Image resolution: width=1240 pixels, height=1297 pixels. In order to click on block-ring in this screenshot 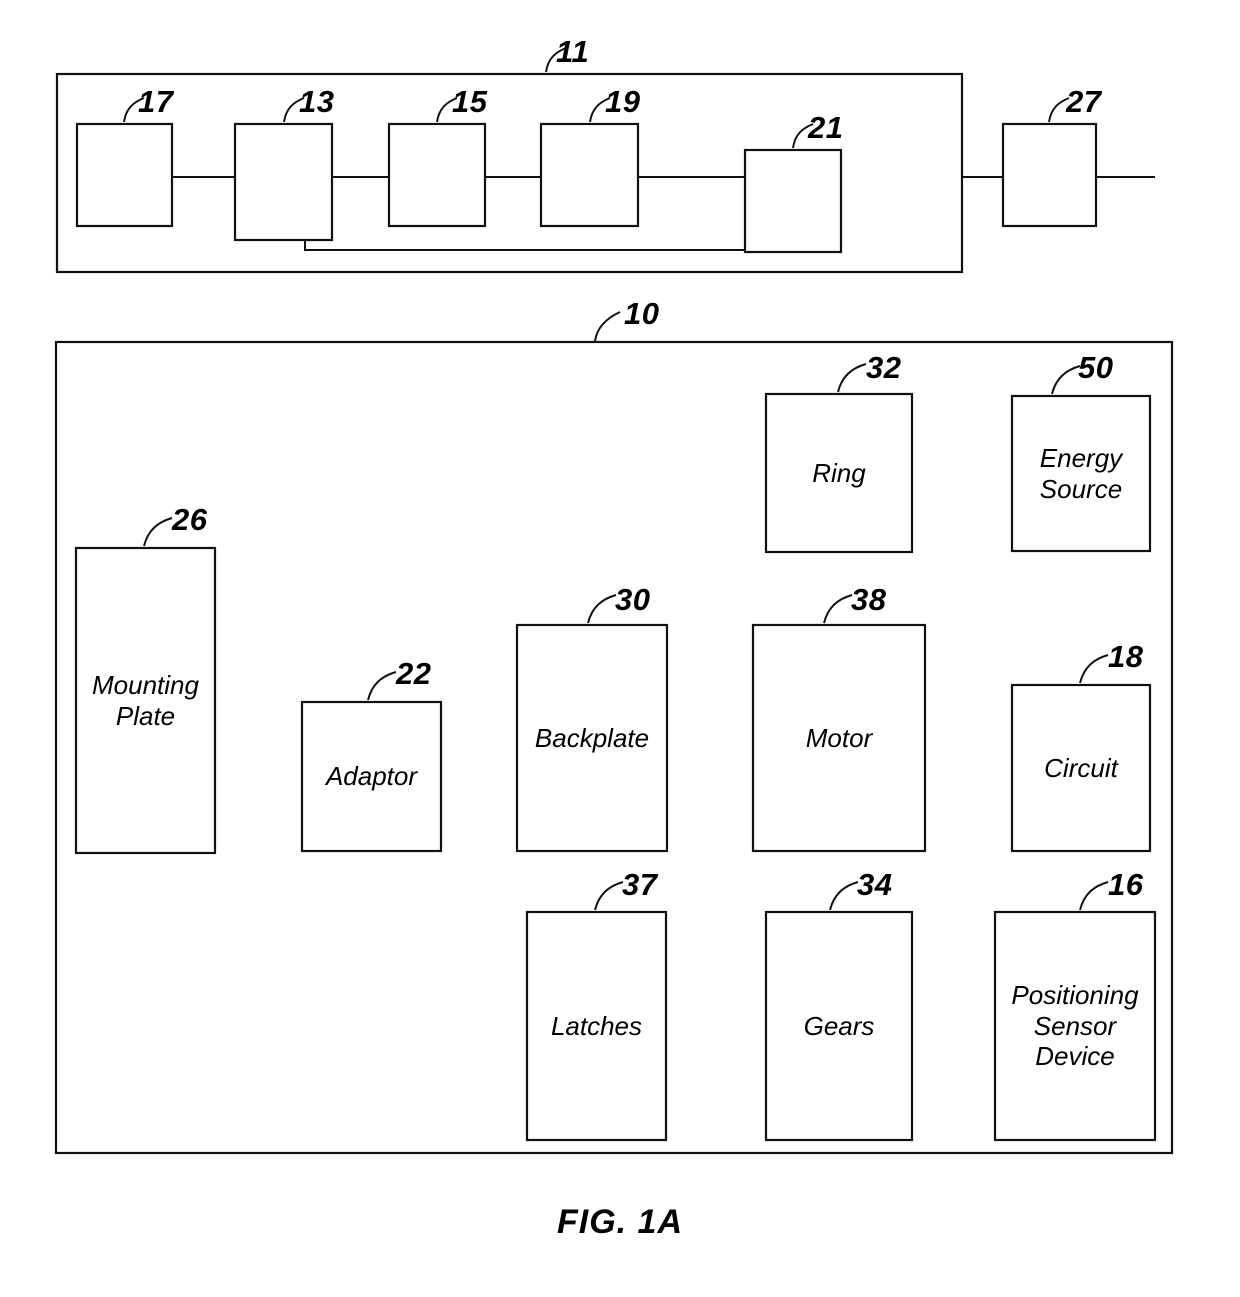, I will do `click(839, 473)`.